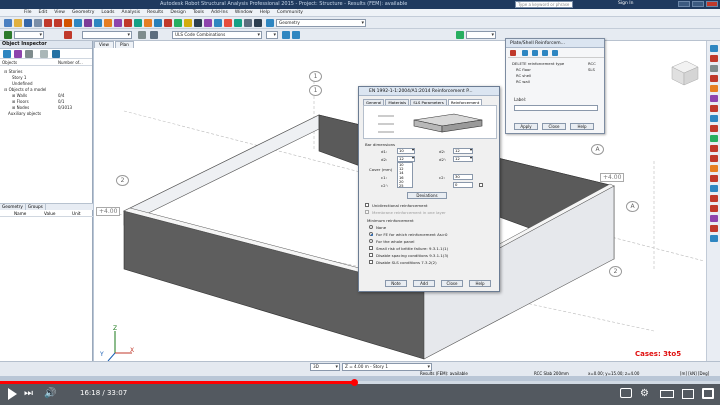  I want to click on plate-item-rc-wall: RC wall, so click(523, 81).